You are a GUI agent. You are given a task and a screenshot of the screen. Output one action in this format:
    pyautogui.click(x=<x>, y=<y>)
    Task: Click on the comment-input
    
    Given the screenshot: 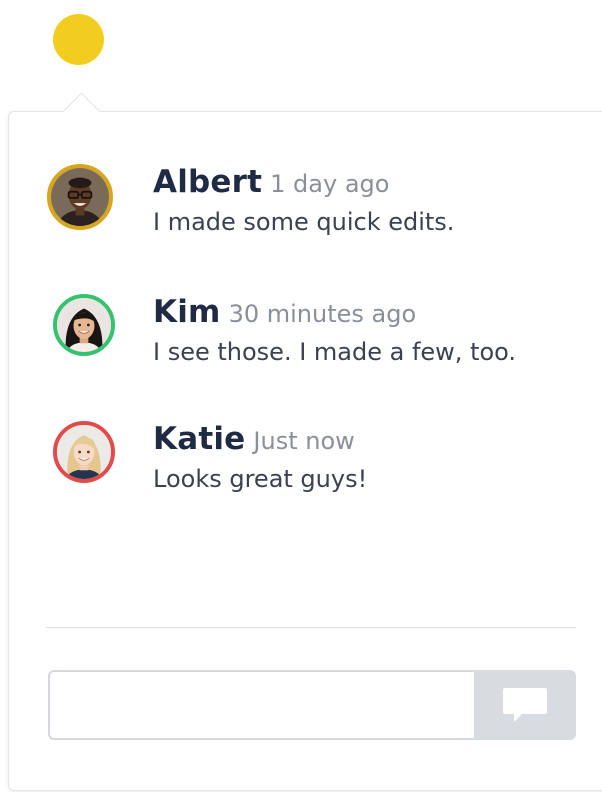 What is the action you would take?
    pyautogui.click(x=261, y=705)
    